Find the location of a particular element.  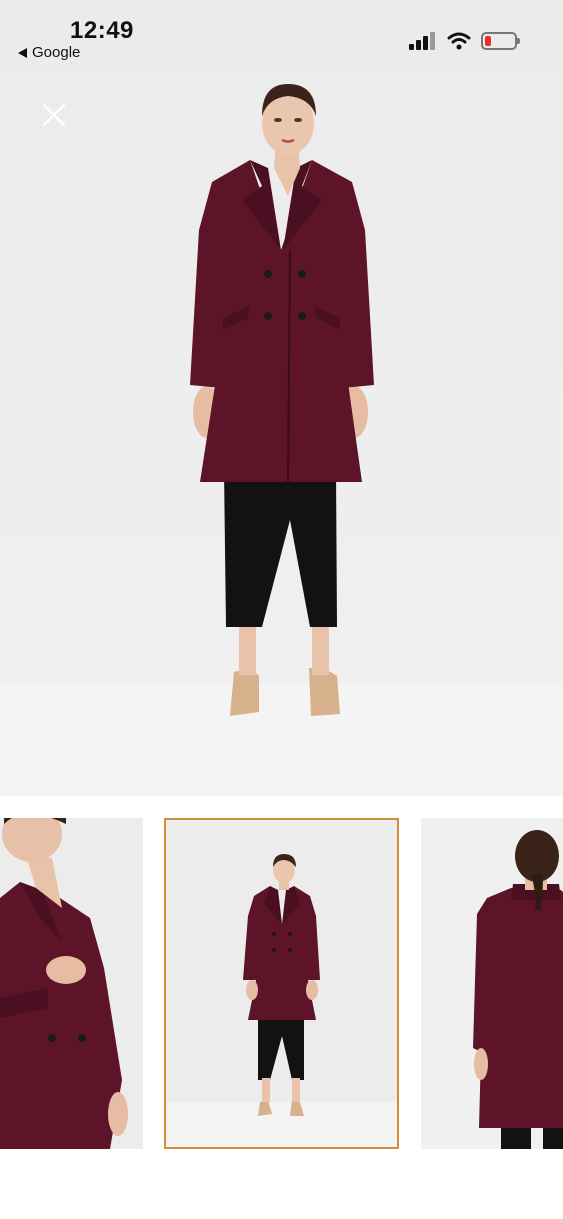

close-icon is located at coordinates (54, 115).